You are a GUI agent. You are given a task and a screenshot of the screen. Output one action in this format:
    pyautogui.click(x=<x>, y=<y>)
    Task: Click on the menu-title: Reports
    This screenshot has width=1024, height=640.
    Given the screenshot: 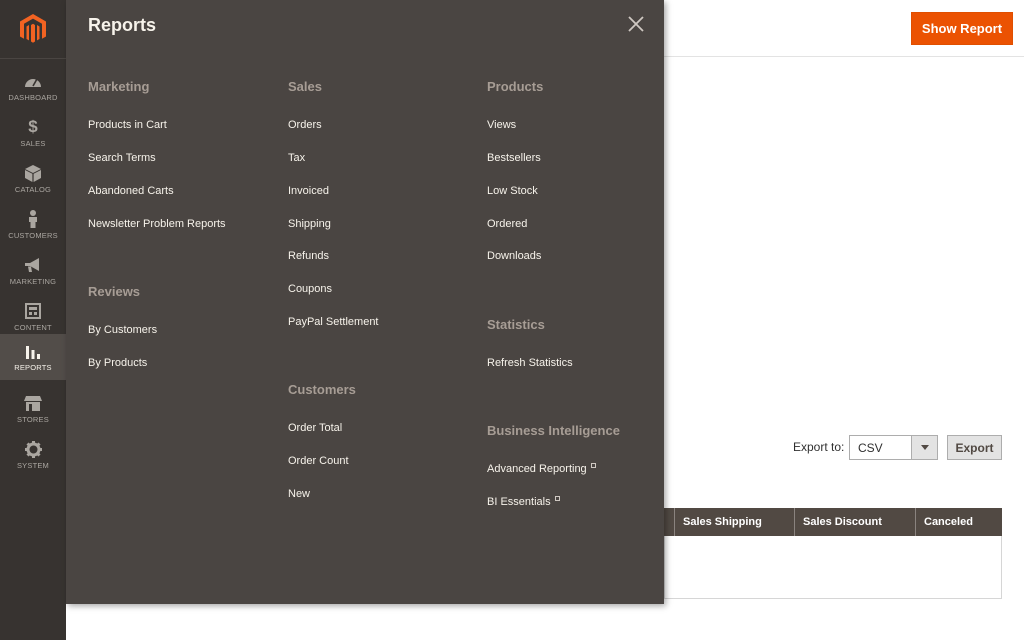 What is the action you would take?
    pyautogui.click(x=122, y=25)
    